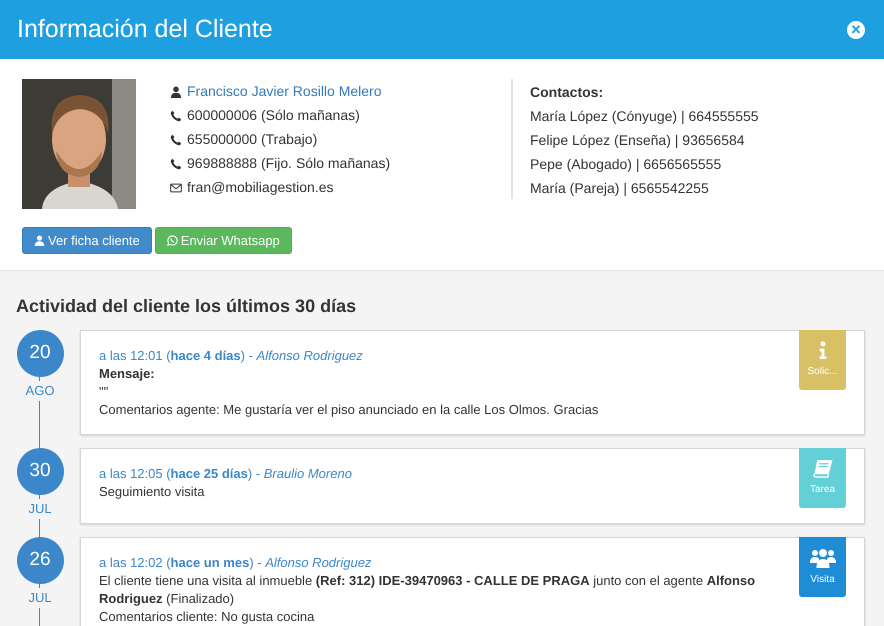  What do you see at coordinates (145, 29) in the screenshot?
I see `modal-title: Información del Cliente` at bounding box center [145, 29].